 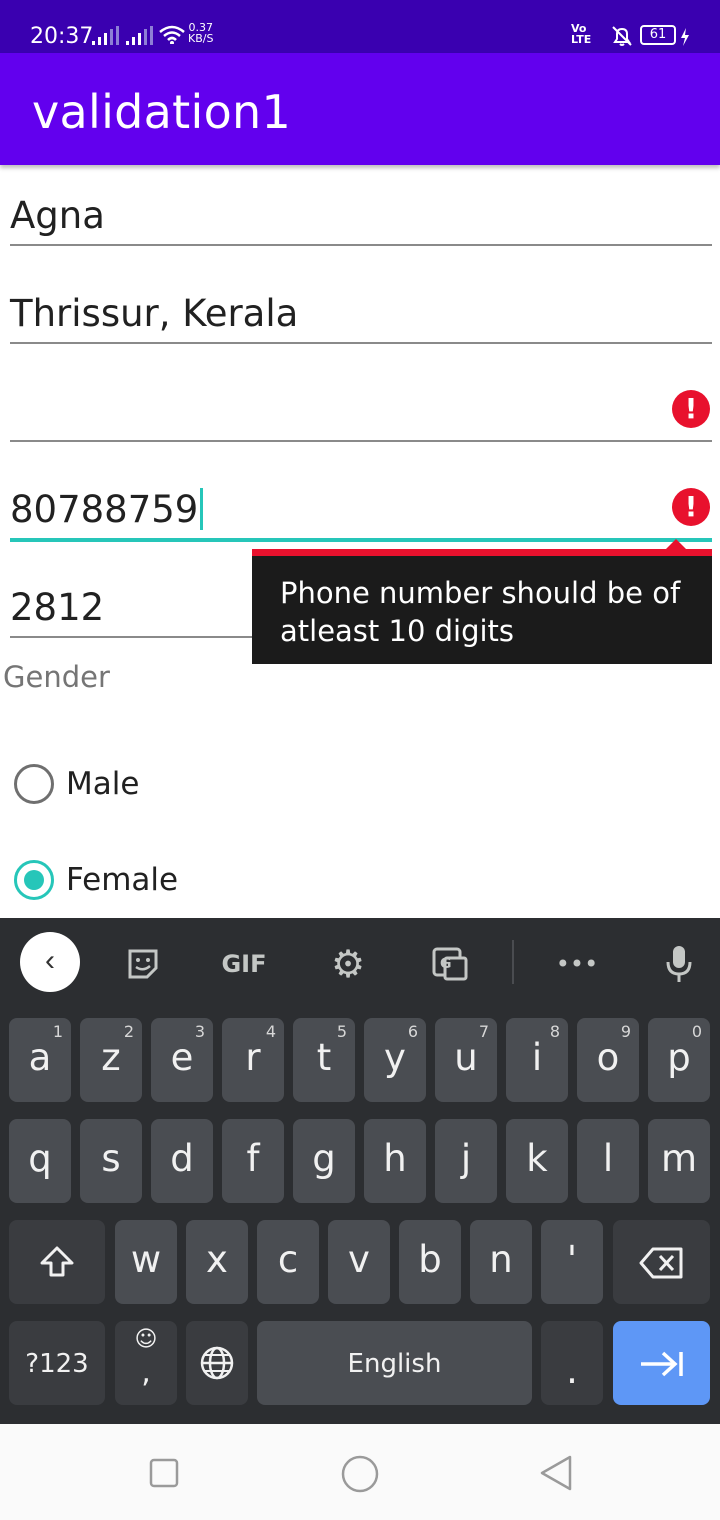 I want to click on back-icon, so click(x=556, y=1473).